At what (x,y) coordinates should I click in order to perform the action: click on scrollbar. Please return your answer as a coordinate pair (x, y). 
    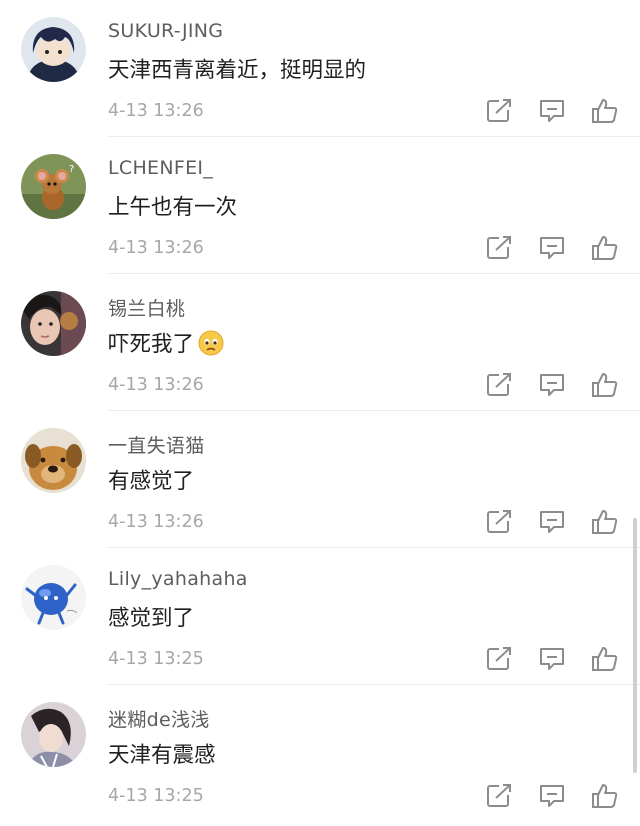
    Looking at the image, I should click on (635, 645).